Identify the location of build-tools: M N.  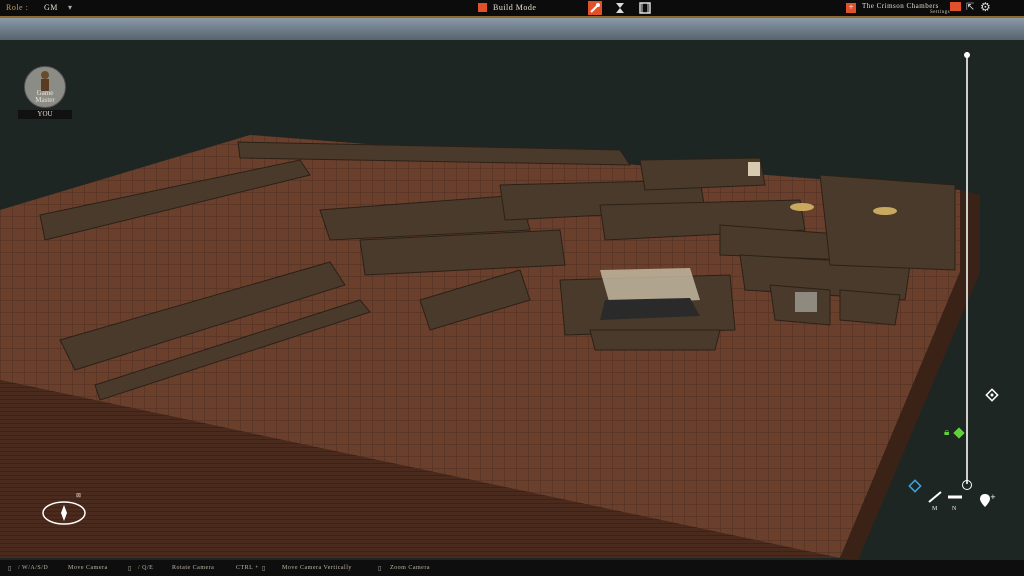
(946, 501).